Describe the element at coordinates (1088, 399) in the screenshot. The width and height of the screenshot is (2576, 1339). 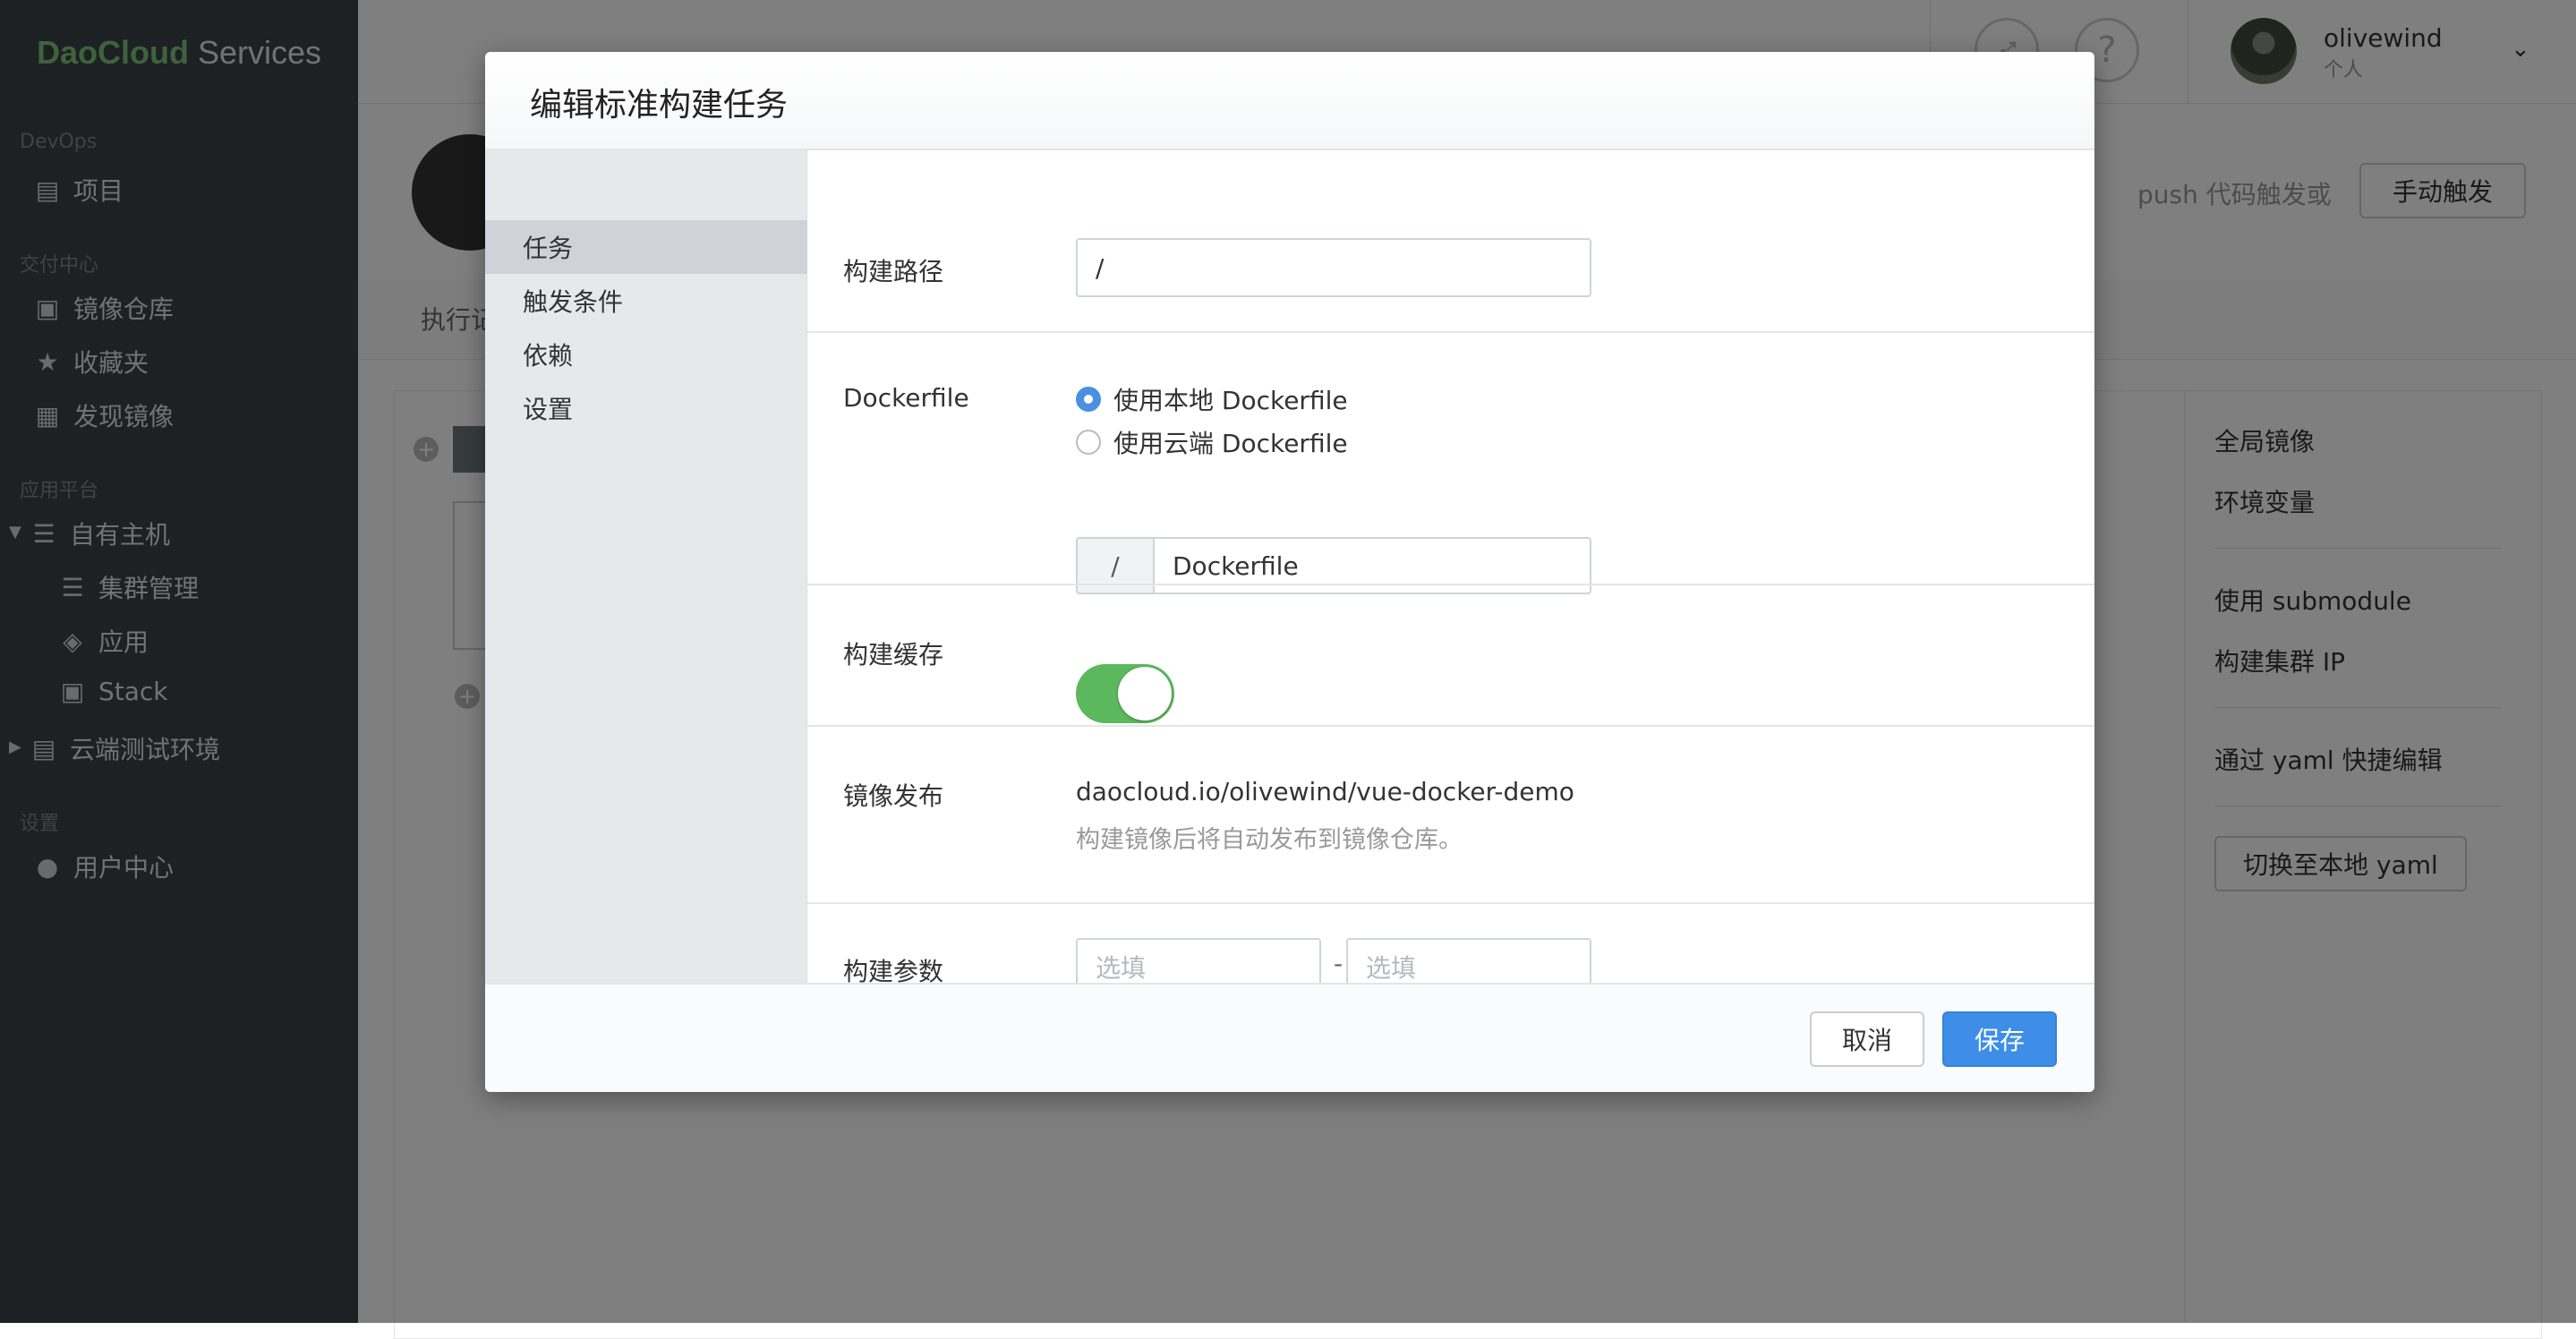
I see `radio-checked-icon` at that location.